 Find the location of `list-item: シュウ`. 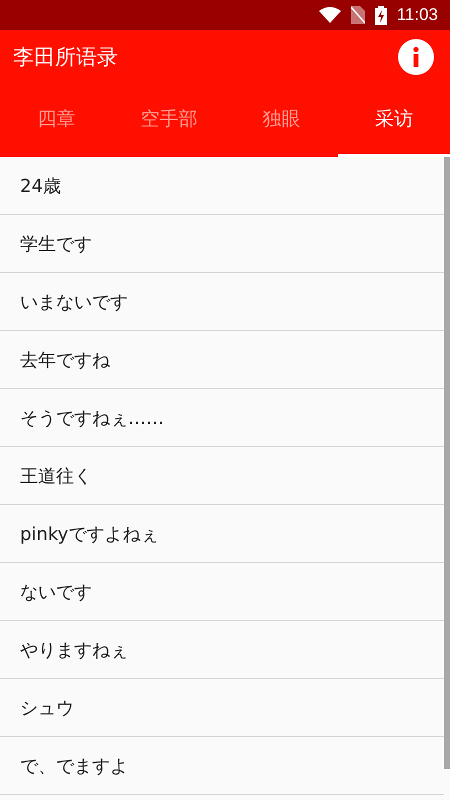

list-item: シュウ is located at coordinates (47, 708).